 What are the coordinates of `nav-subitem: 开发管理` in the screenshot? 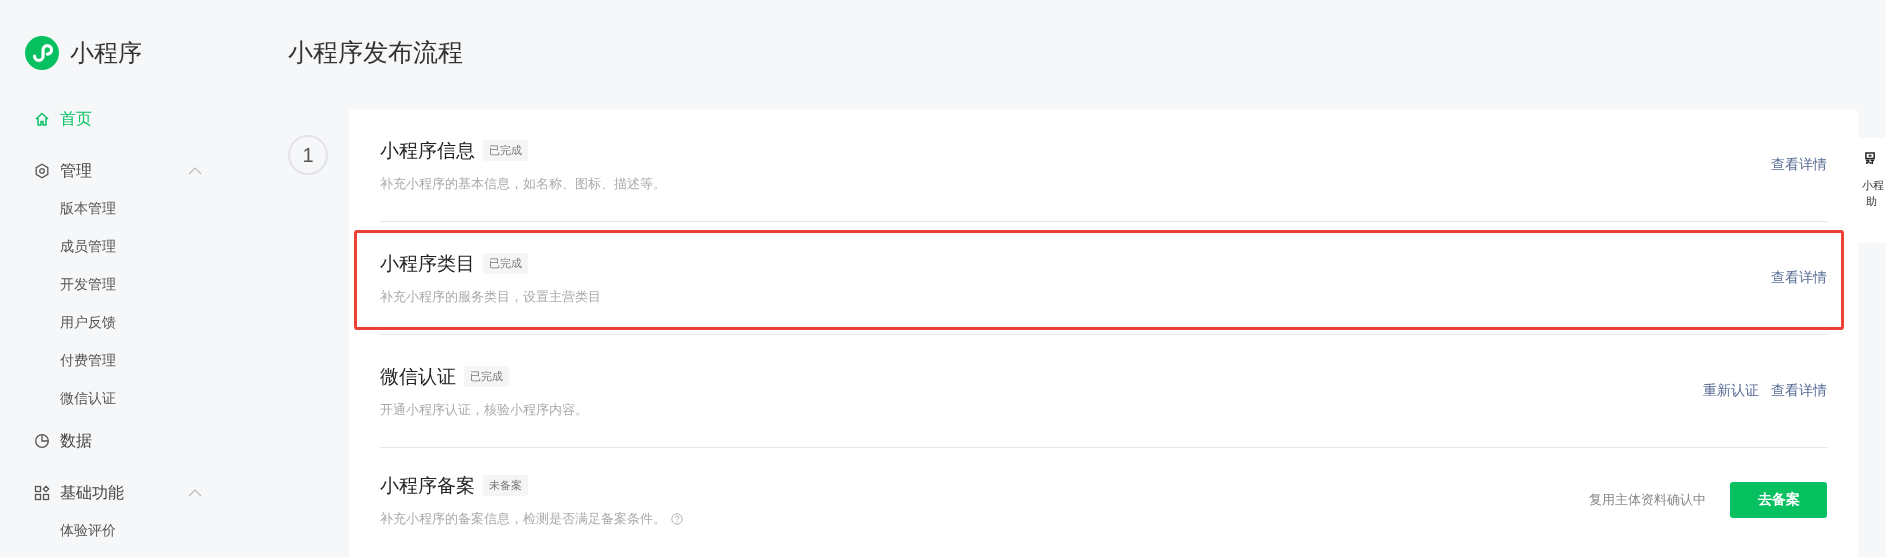 It's located at (130, 285).